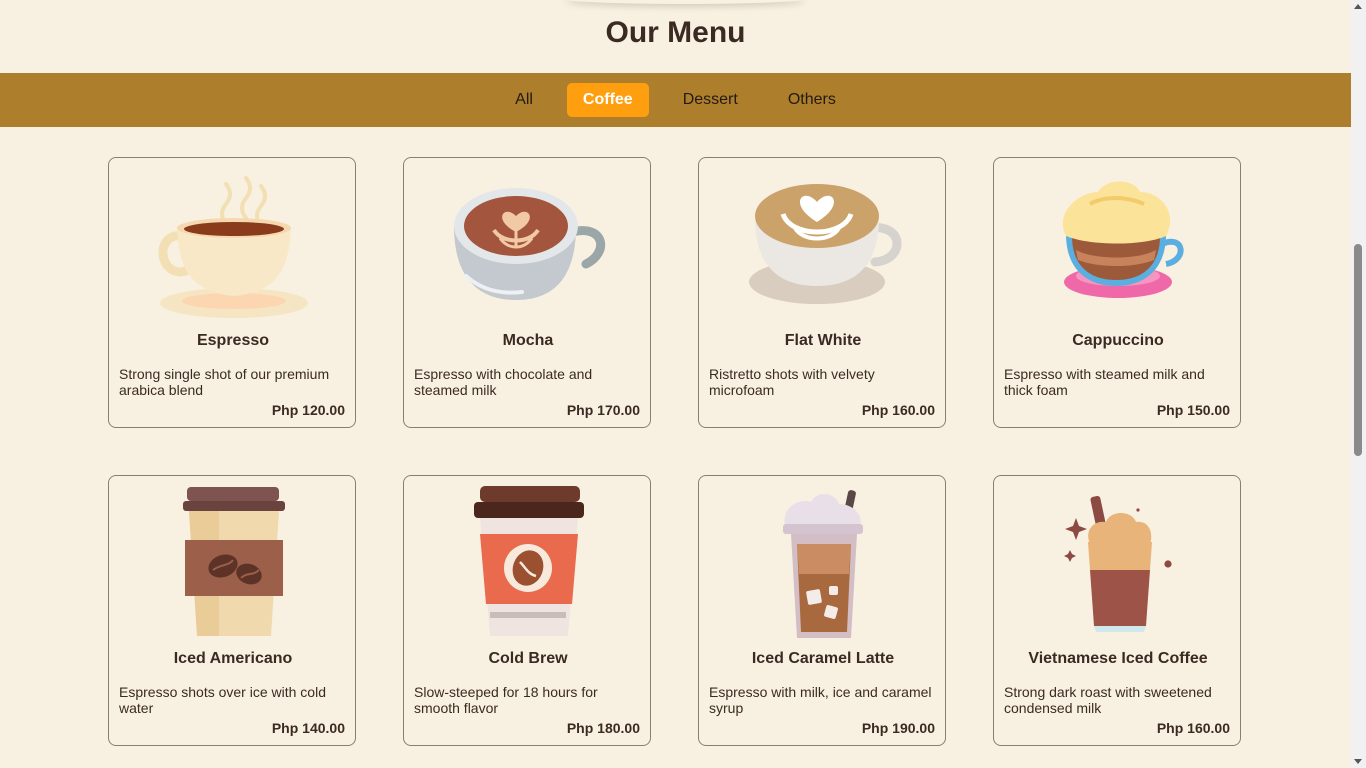  What do you see at coordinates (503, 382) in the screenshot?
I see `item-description: Espresso with chocolate and steamed milk` at bounding box center [503, 382].